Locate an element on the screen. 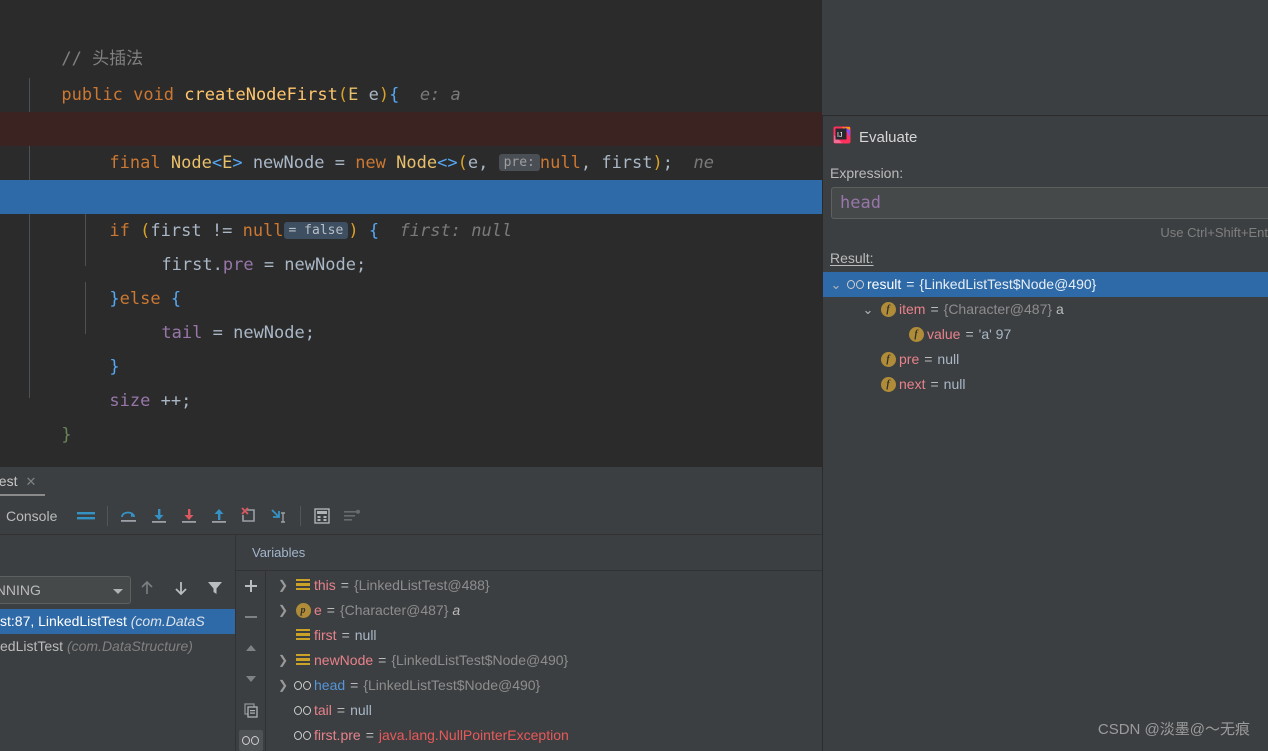  debug-tab-listtest: ListTest ✕ is located at coordinates (22, 481).